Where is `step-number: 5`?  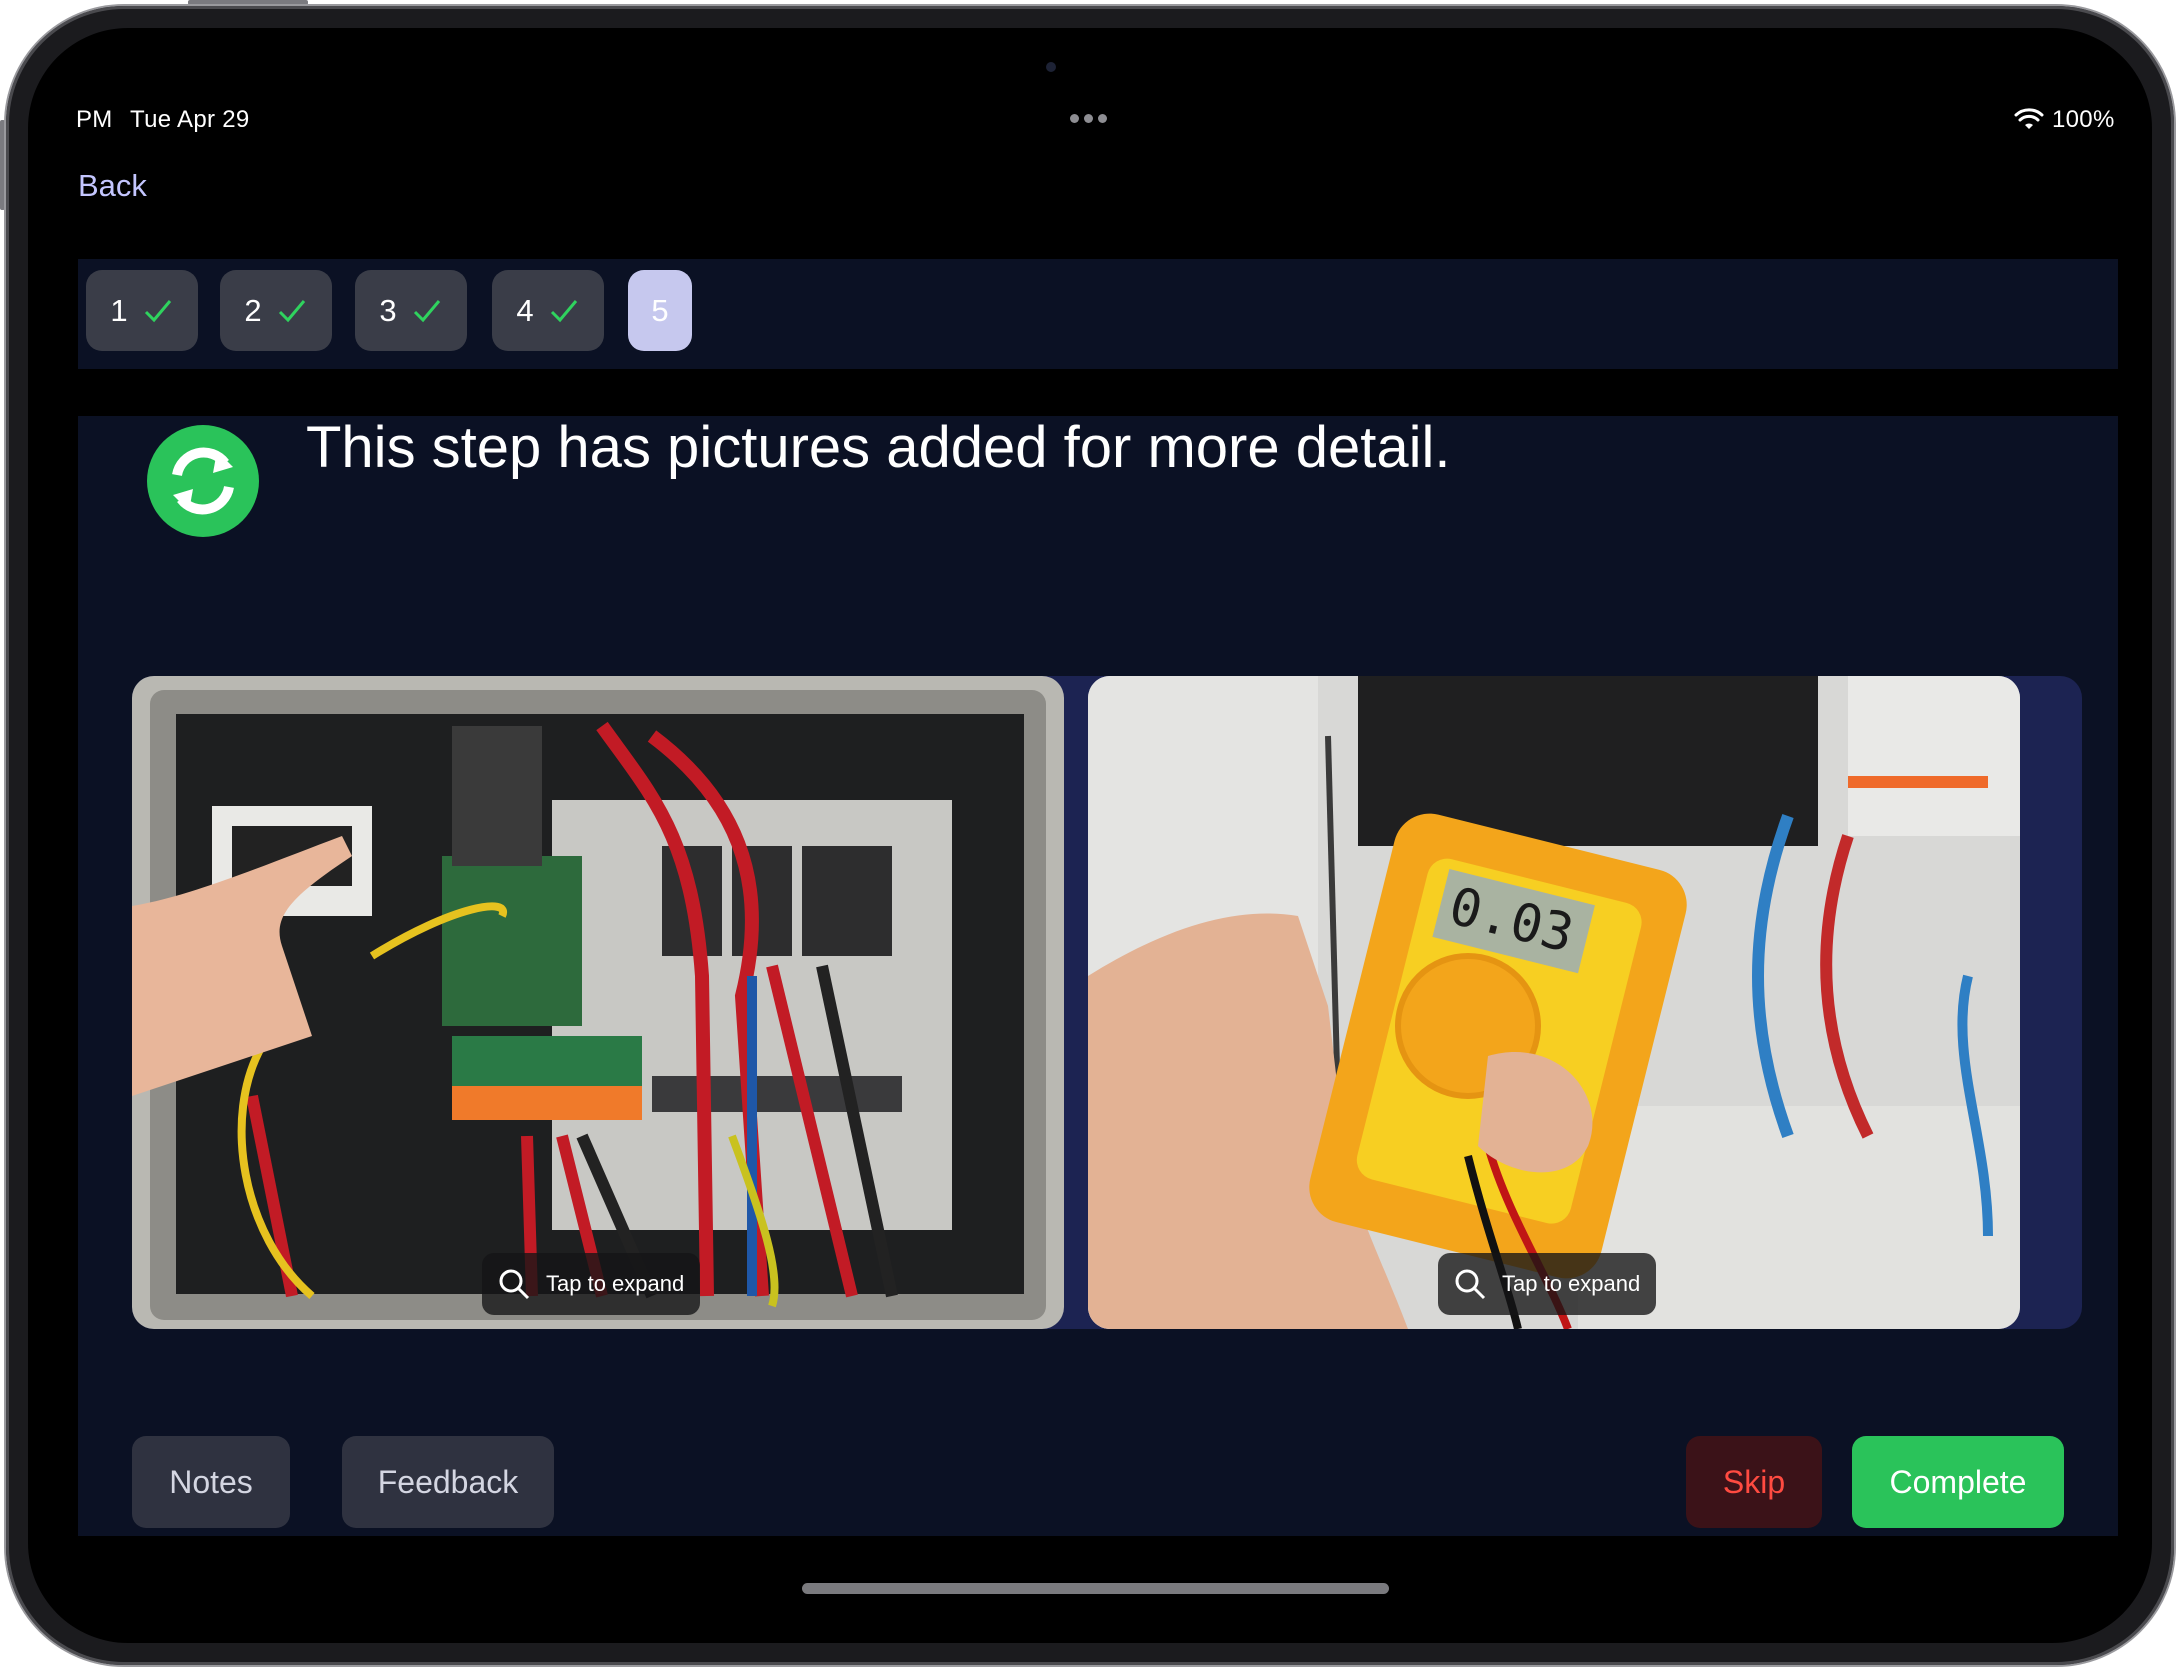
step-number: 5 is located at coordinates (660, 310).